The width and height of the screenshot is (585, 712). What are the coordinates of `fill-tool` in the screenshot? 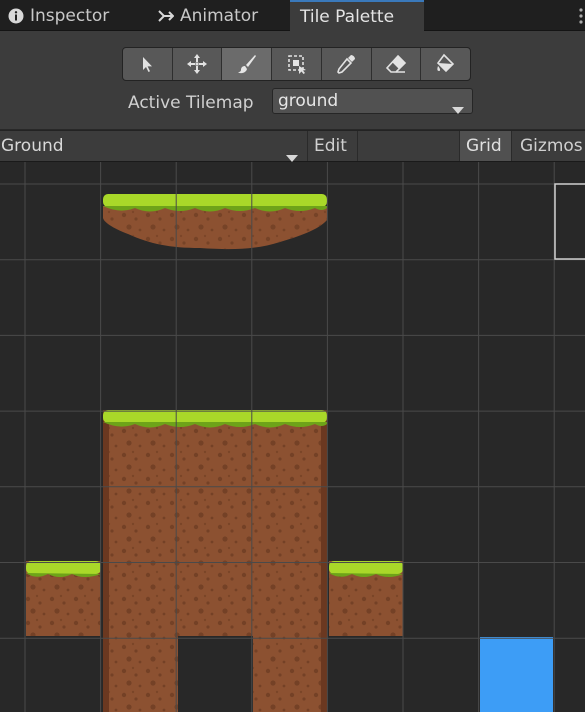 It's located at (445, 64).